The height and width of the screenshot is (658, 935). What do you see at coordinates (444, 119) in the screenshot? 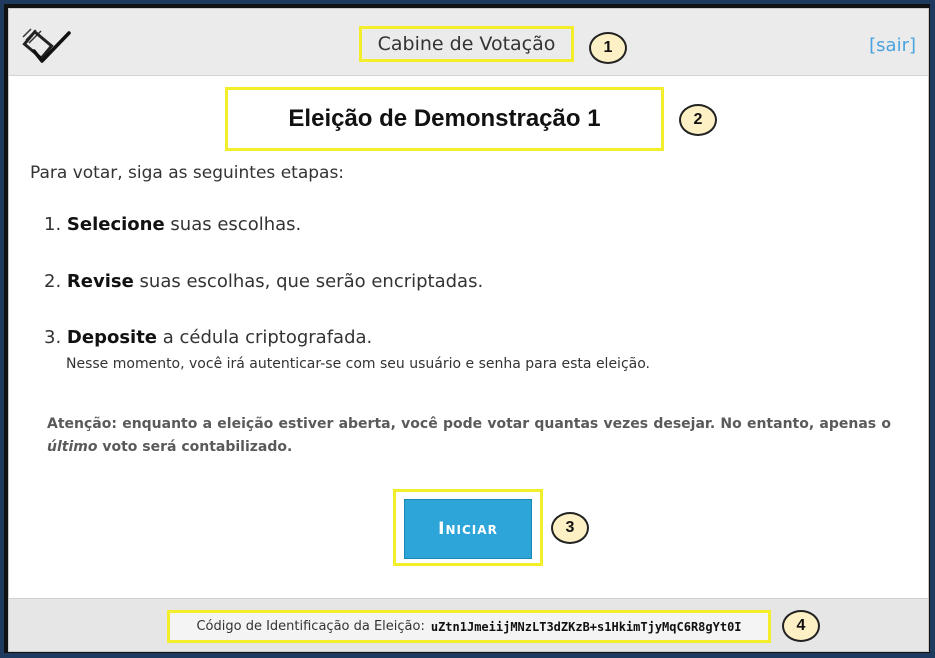
I see `election-title: Eleição de Demonstração 1` at bounding box center [444, 119].